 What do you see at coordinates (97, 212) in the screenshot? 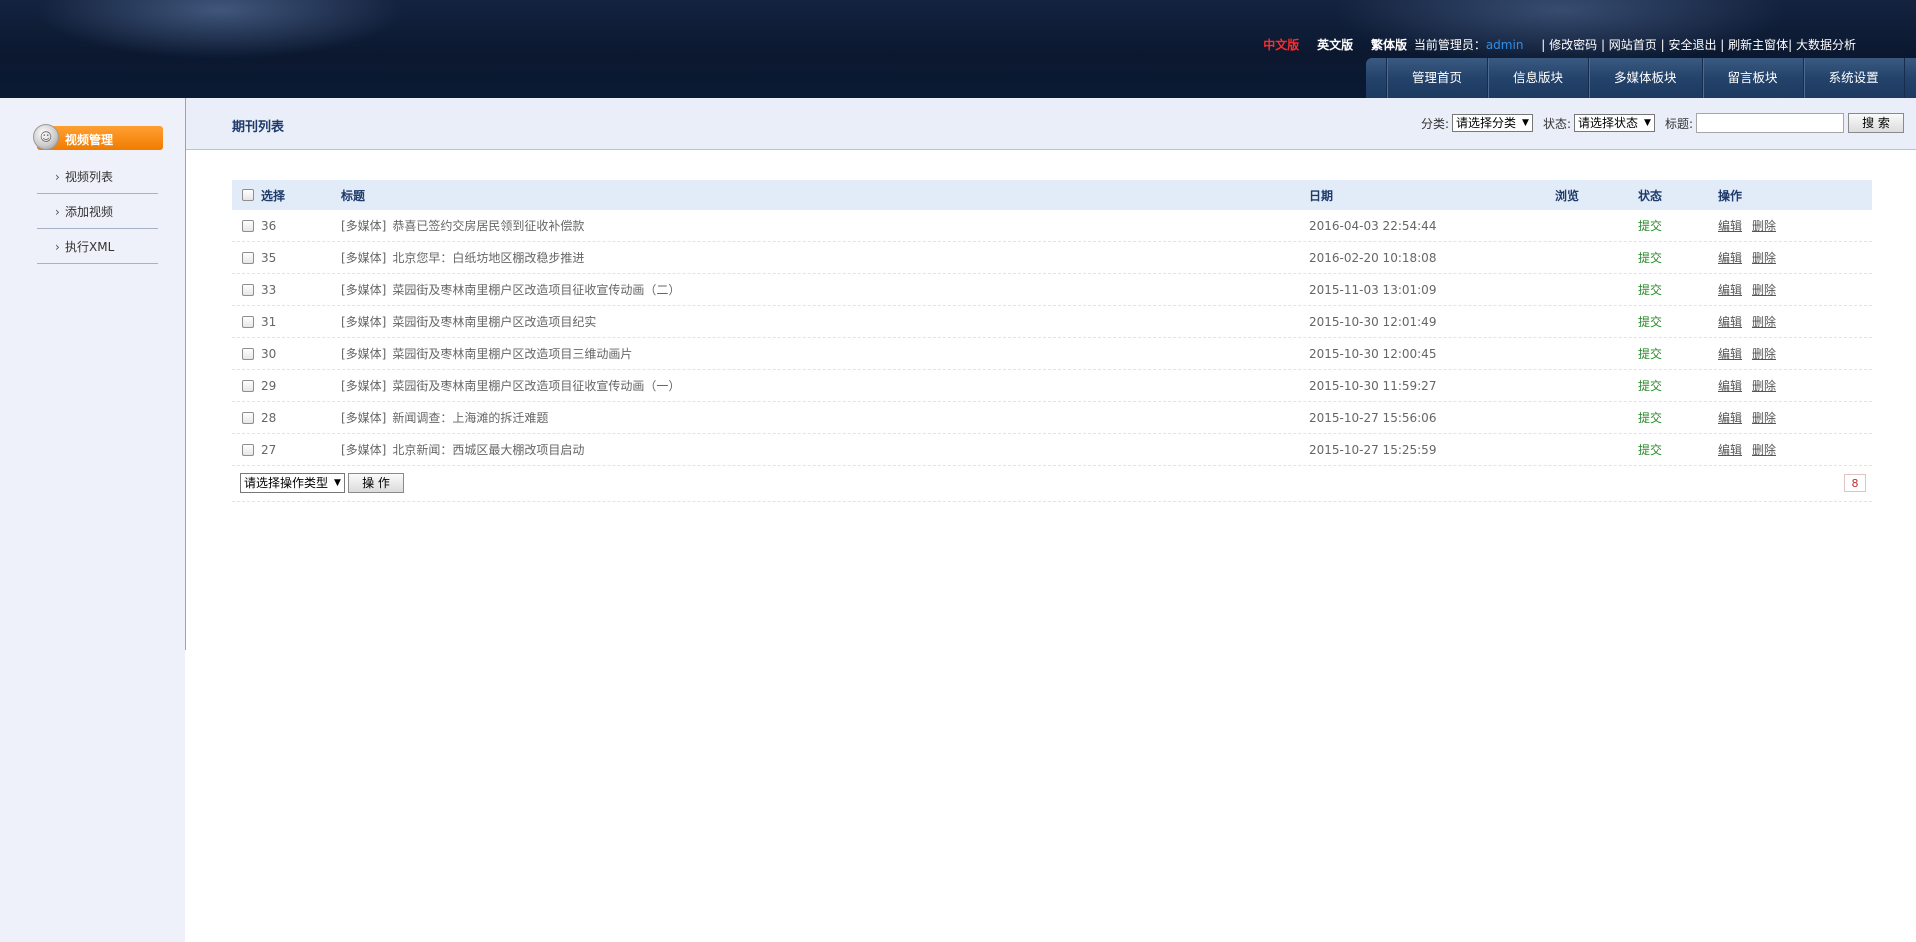
I see `sidebar-item-add-video: › 添加视频` at bounding box center [97, 212].